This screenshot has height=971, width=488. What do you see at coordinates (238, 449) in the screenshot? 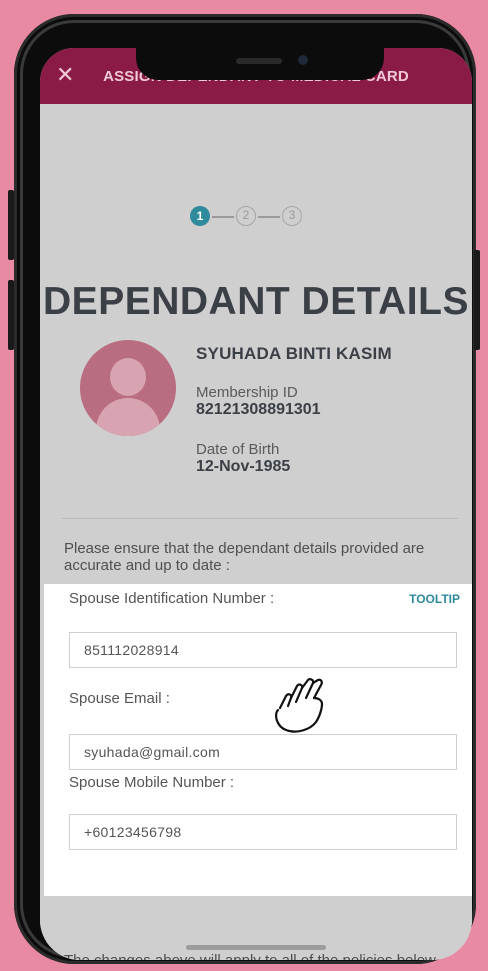
I see `dob-label: Date of Birth` at bounding box center [238, 449].